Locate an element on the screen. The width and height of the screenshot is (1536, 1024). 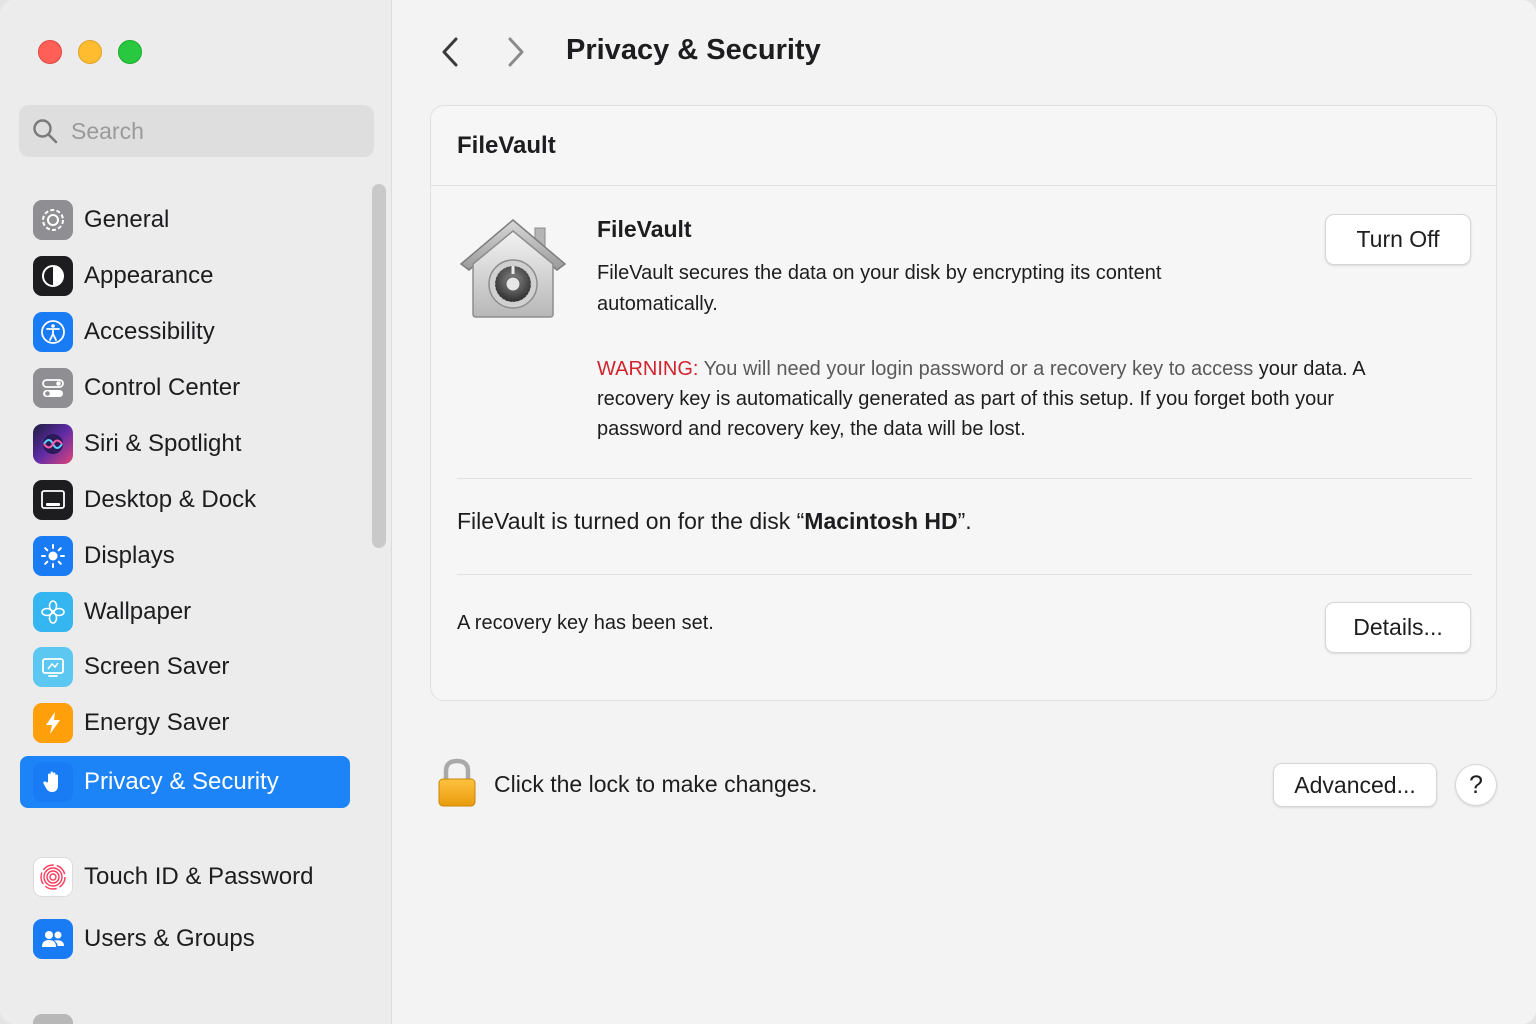
lock-message: Click the lock to make changes. is located at coordinates (656, 784).